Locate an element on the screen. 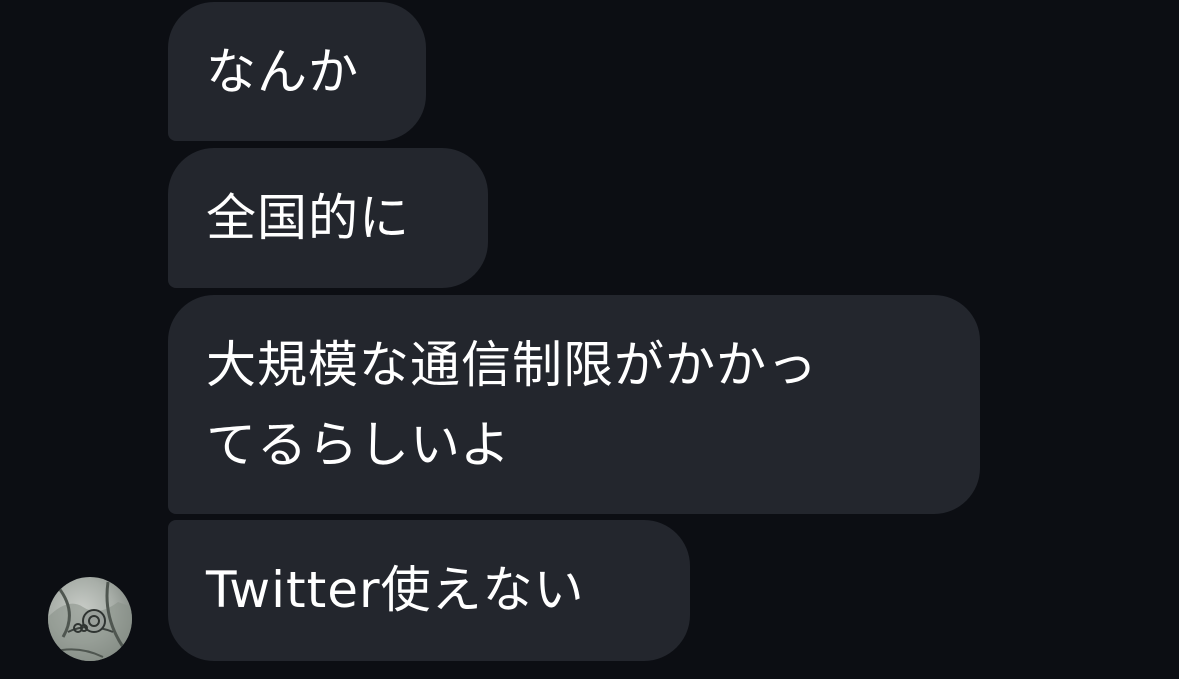 This screenshot has height=679, width=1179. message-bubble-1: なんか is located at coordinates (297, 71).